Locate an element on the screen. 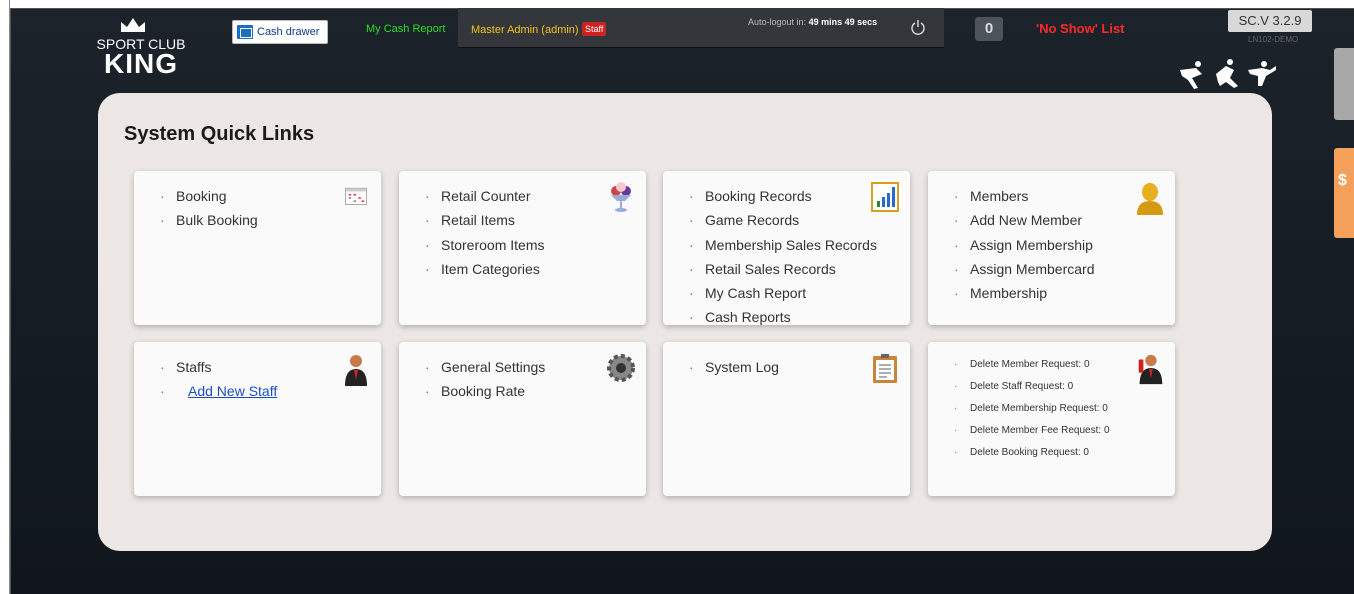  link-membership: Membership is located at coordinates (1024, 296).